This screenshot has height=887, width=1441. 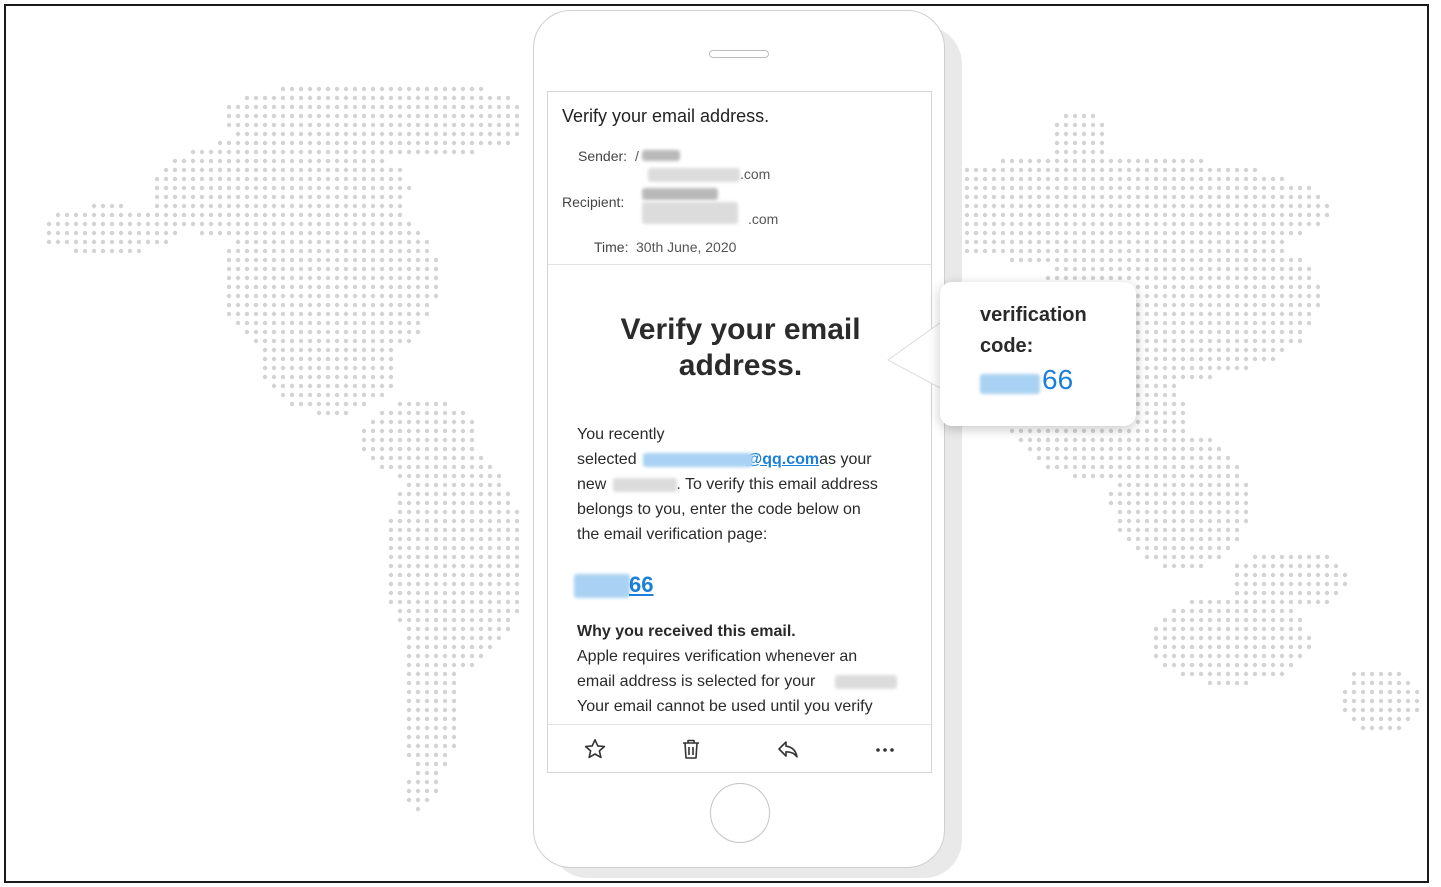 What do you see at coordinates (691, 749) in the screenshot?
I see `trash-icon` at bounding box center [691, 749].